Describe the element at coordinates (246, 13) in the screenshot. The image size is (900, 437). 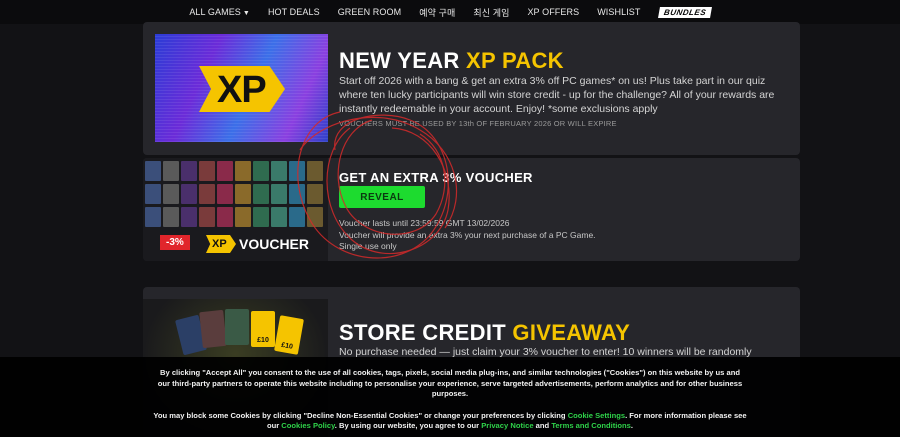
I see `chevron-down-icon: ▼` at that location.